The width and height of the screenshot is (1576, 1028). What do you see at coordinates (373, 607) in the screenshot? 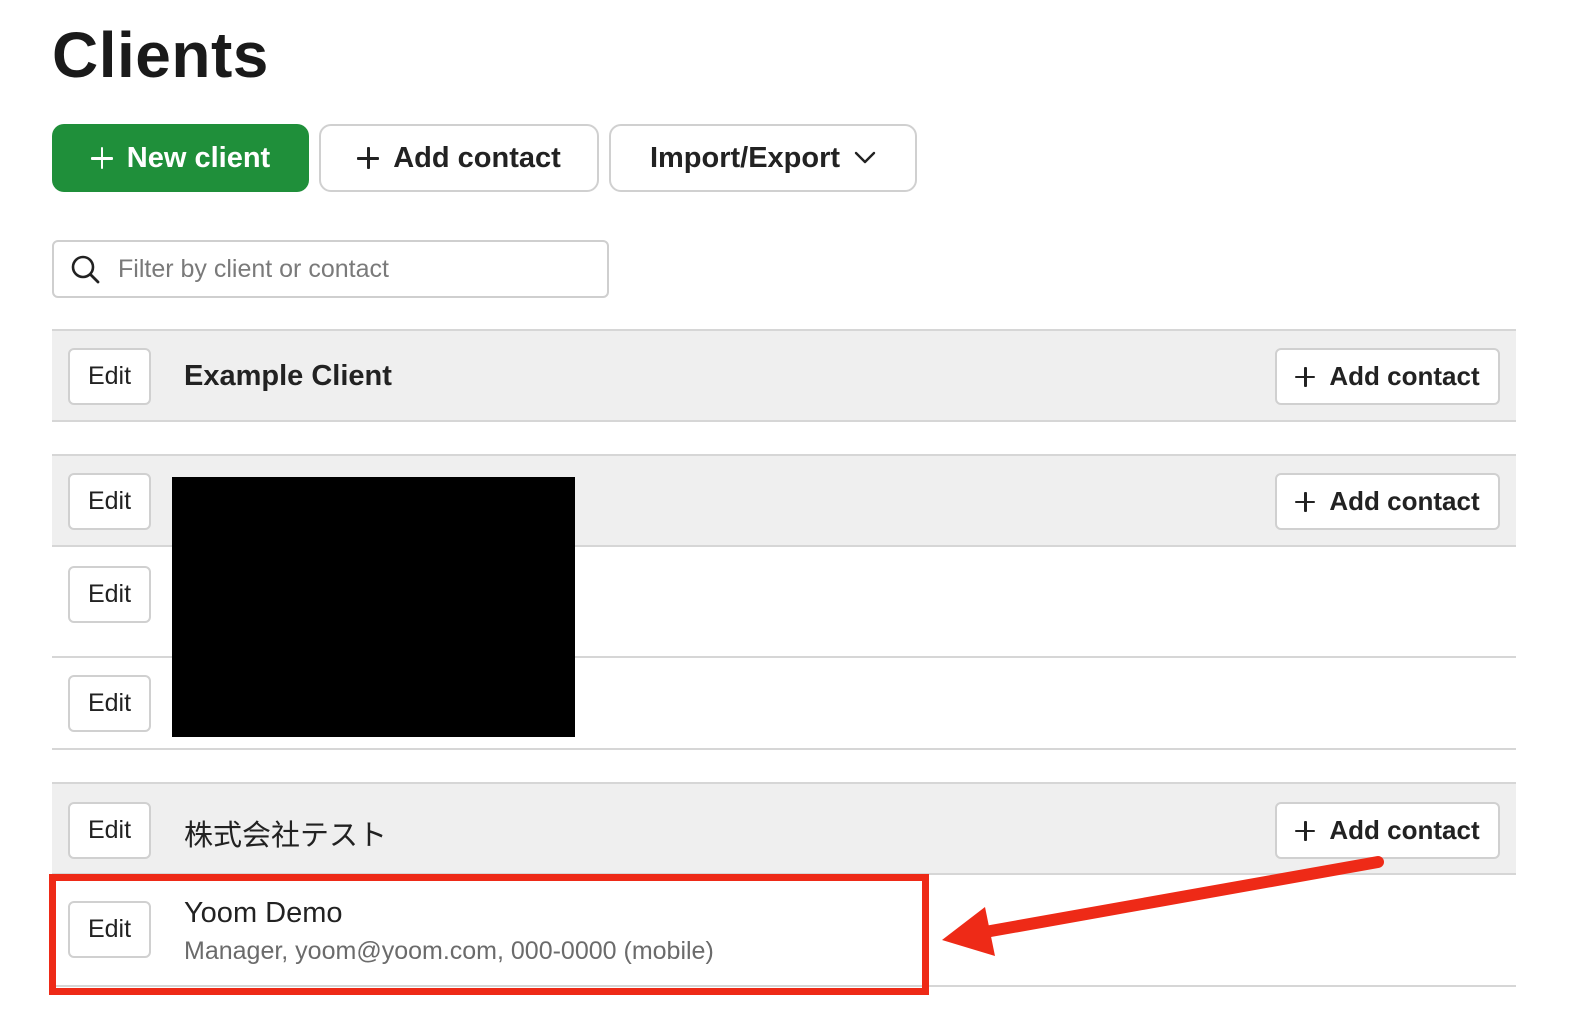
I see `redaction-block` at bounding box center [373, 607].